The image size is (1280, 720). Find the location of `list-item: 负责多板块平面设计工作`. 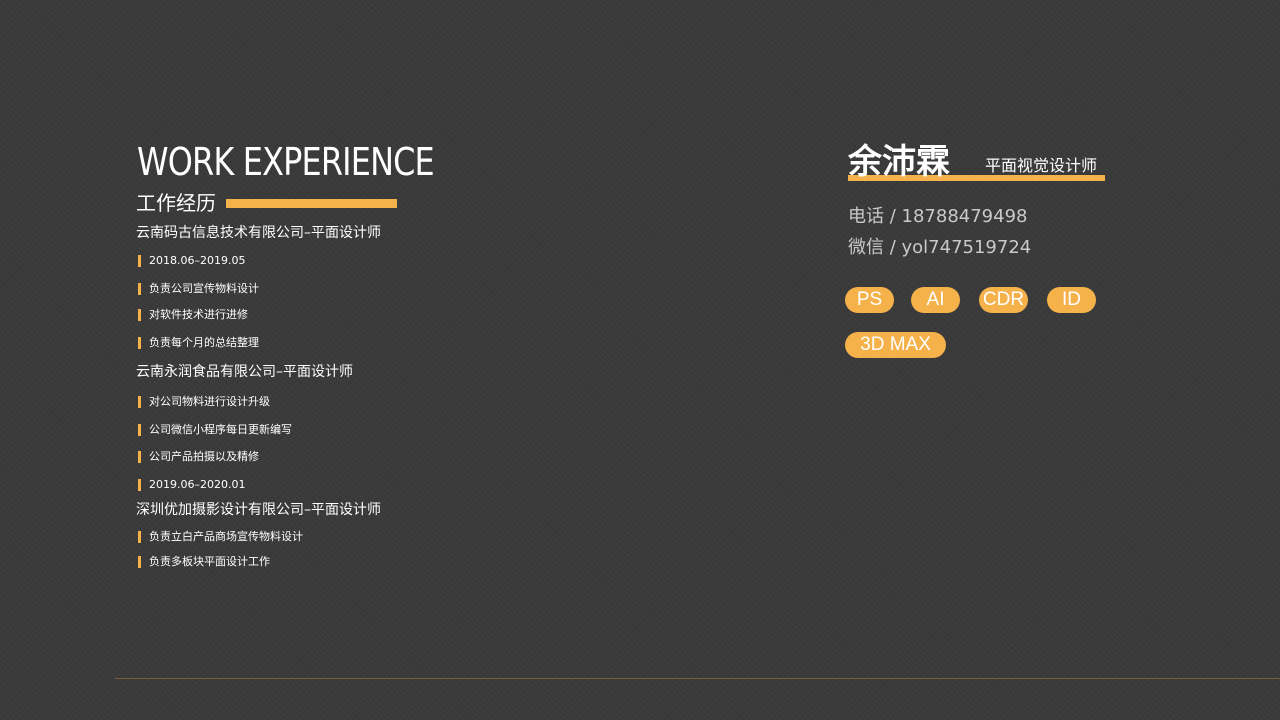

list-item: 负责多板块平面设计工作 is located at coordinates (204, 562).